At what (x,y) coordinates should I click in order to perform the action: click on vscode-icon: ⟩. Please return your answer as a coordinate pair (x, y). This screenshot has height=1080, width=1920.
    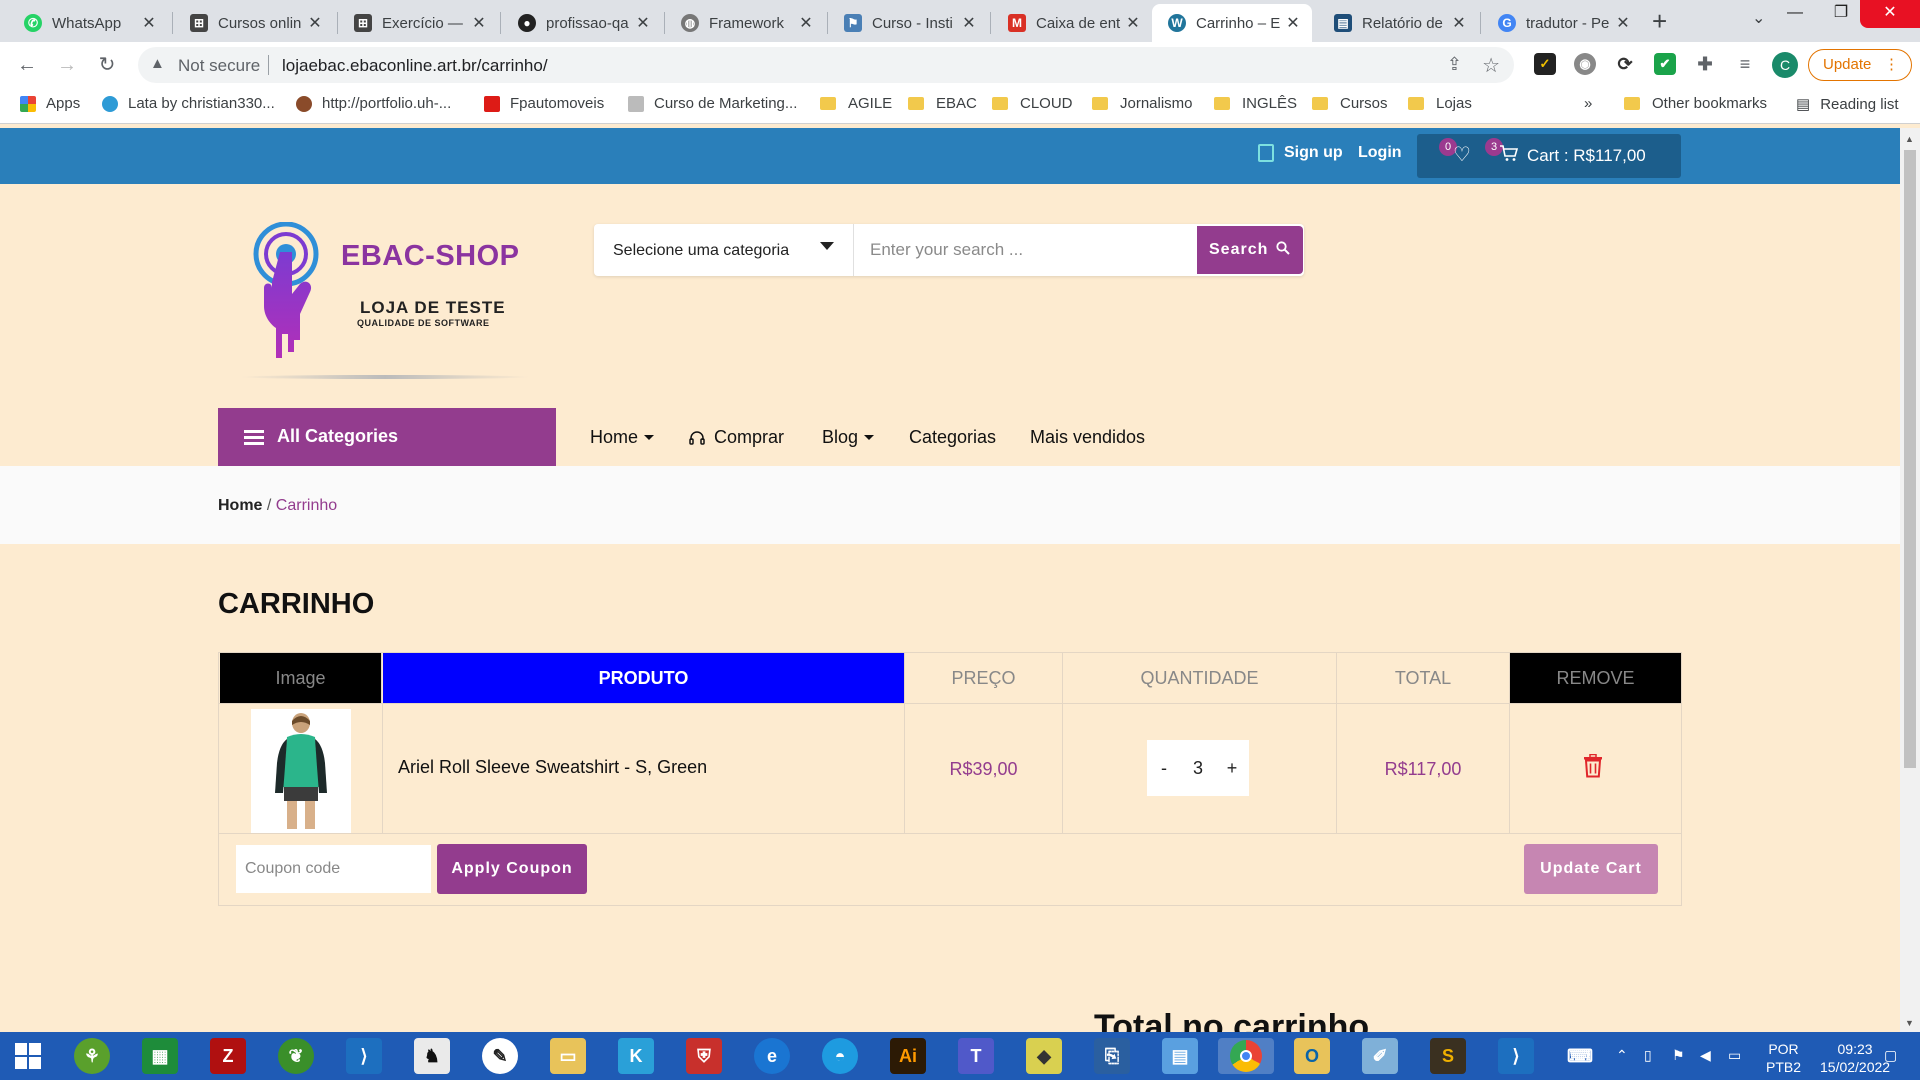
    Looking at the image, I should click on (364, 1056).